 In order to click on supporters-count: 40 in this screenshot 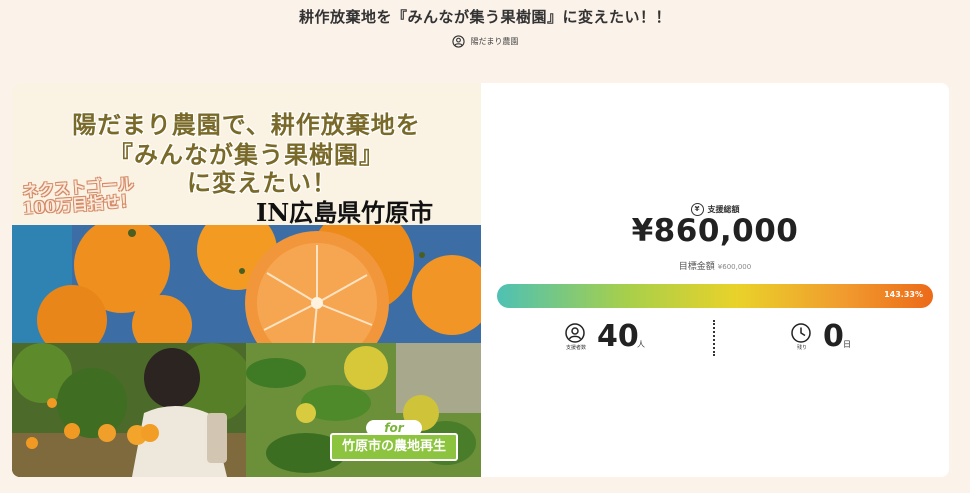, I will do `click(618, 336)`.